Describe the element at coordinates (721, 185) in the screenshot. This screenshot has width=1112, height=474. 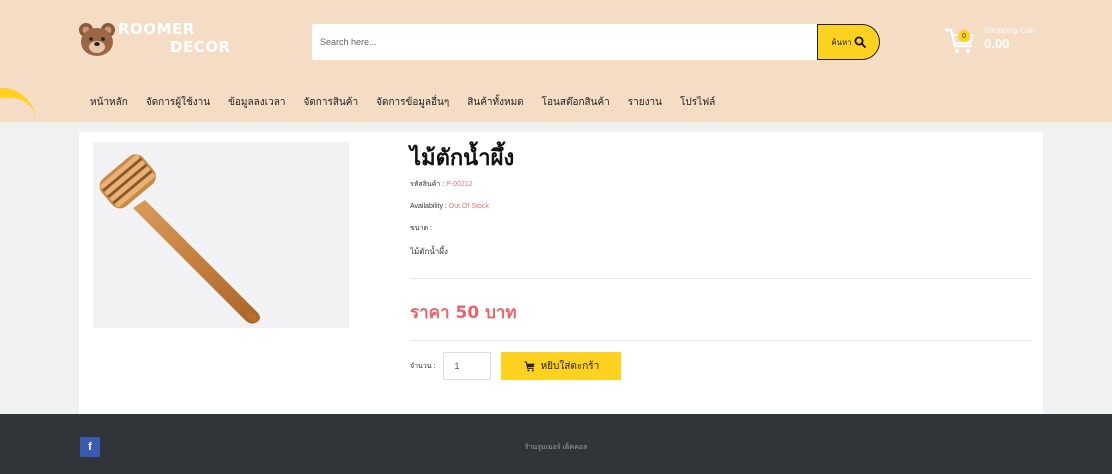
I see `product-code-row: รหัสสินค้า : P-00212` at that location.